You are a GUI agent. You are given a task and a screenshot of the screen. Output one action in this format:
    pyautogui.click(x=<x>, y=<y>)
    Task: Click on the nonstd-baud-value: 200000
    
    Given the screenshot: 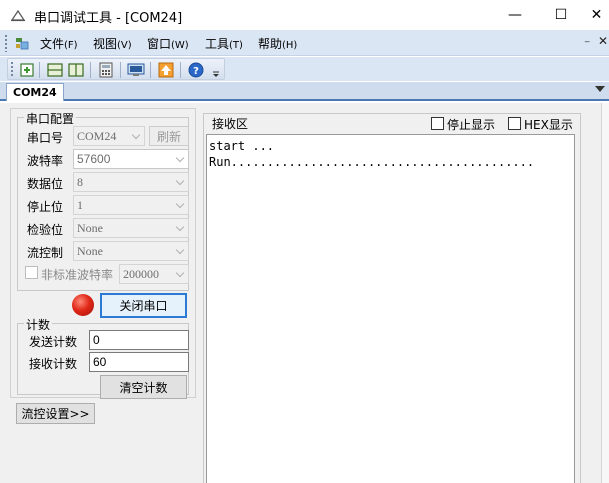 What is the action you would take?
    pyautogui.click(x=141, y=274)
    